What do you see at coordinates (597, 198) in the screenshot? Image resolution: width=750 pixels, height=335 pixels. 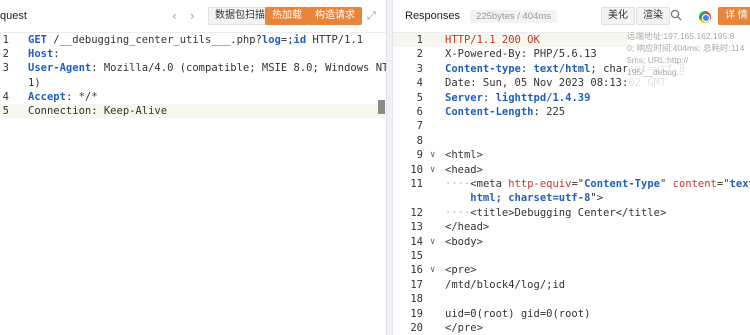 I see `code-token: ">` at bounding box center [597, 198].